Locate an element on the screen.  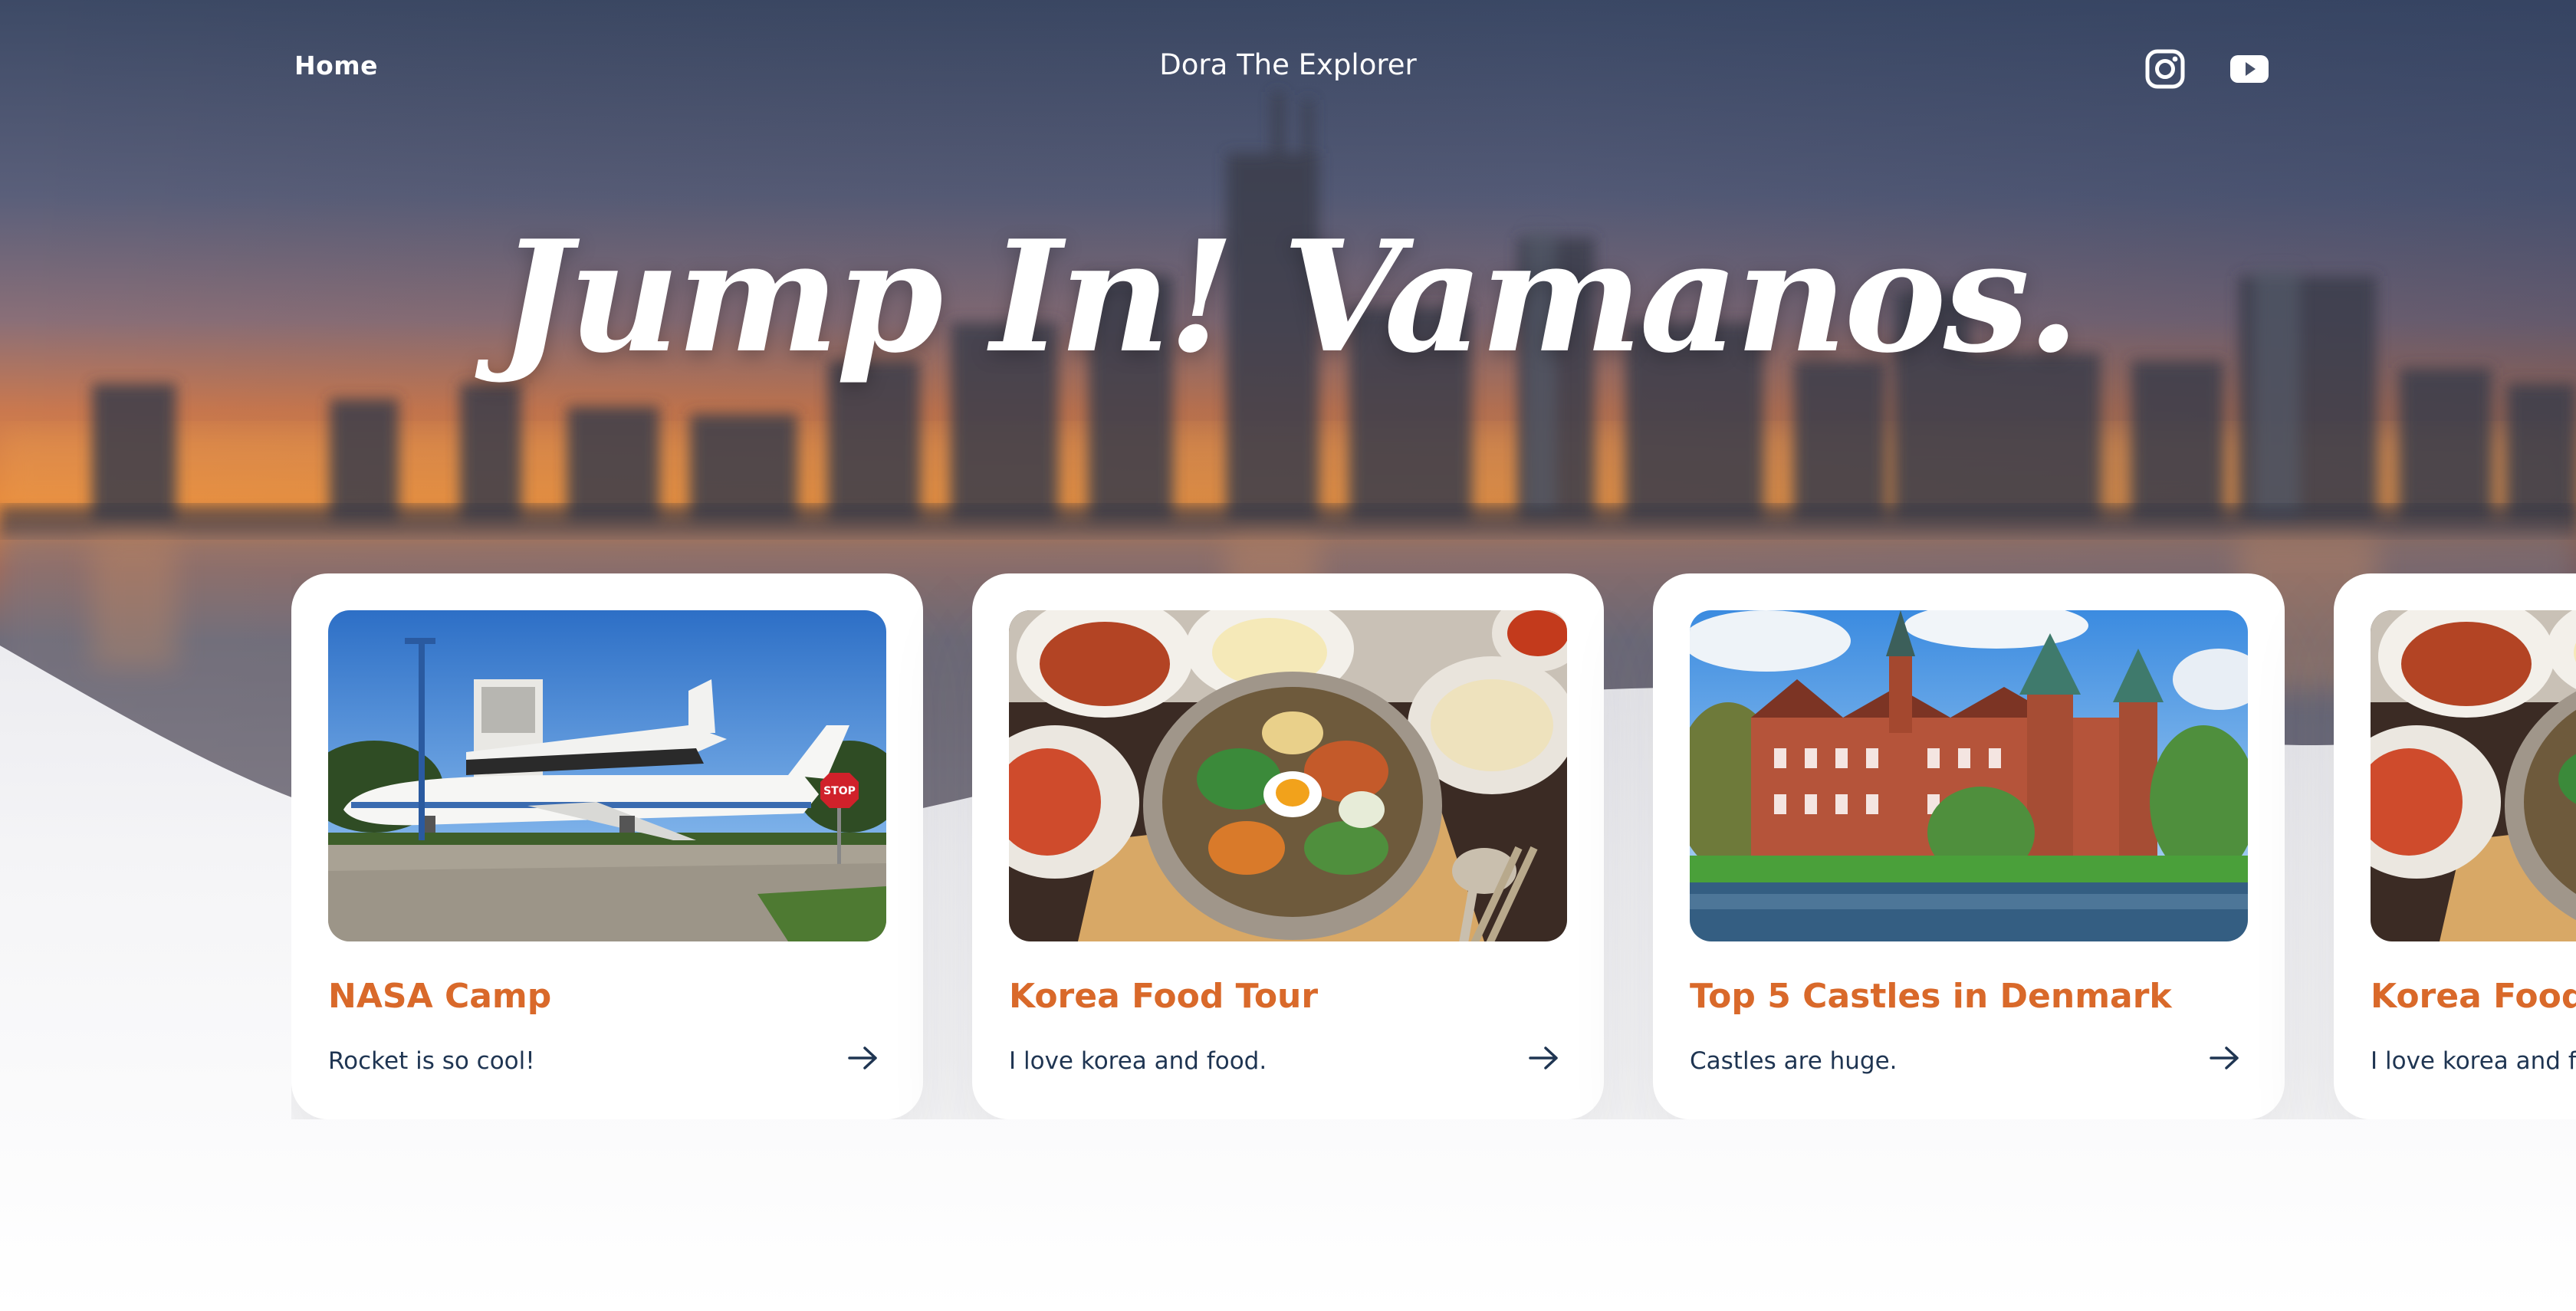
instagram-link is located at coordinates (2166, 69).